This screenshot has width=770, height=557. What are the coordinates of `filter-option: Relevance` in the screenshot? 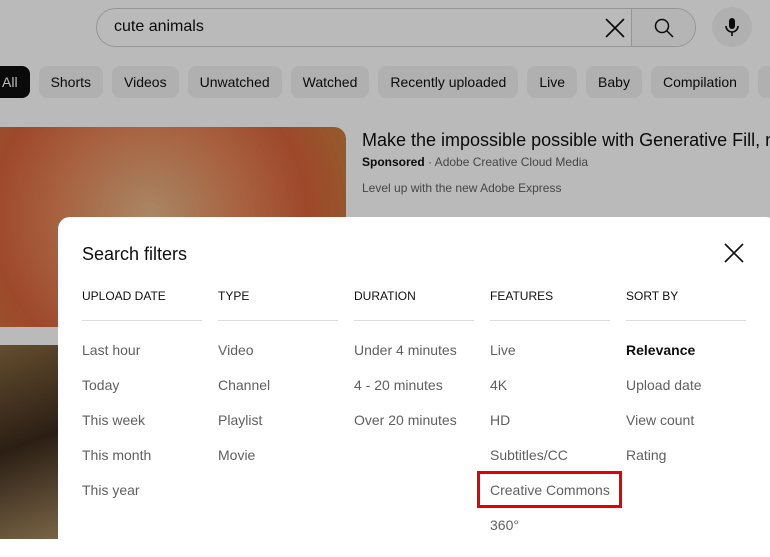 It's located at (686, 350).